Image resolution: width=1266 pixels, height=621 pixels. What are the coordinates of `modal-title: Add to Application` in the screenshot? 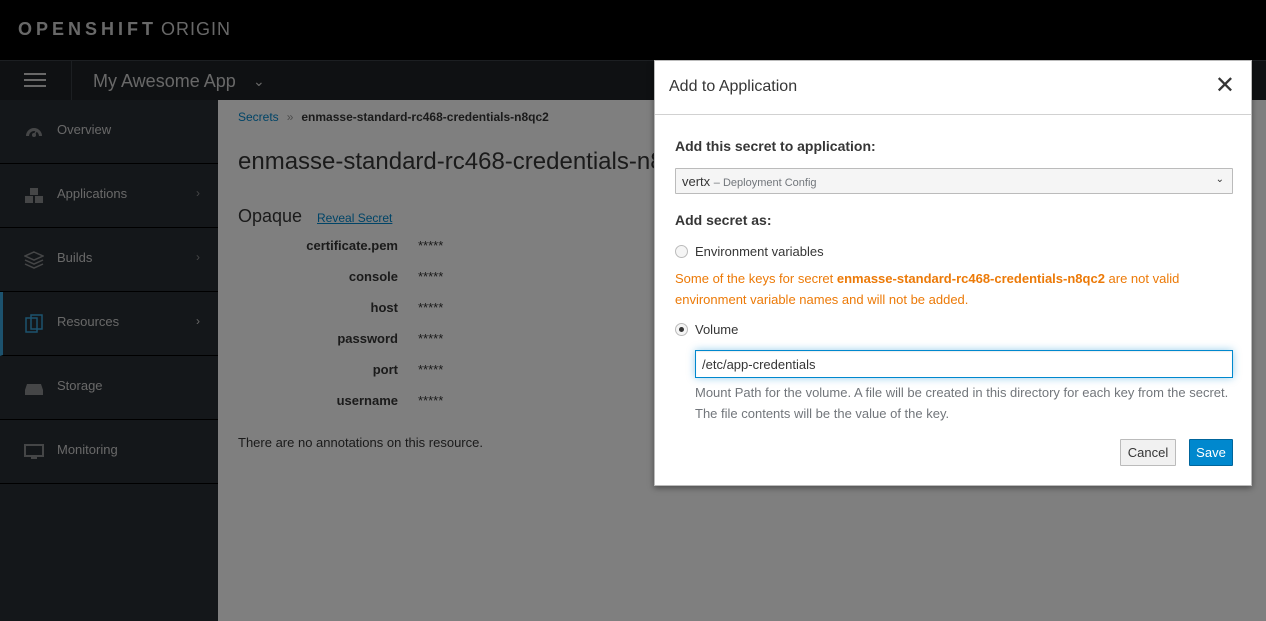 It's located at (733, 86).